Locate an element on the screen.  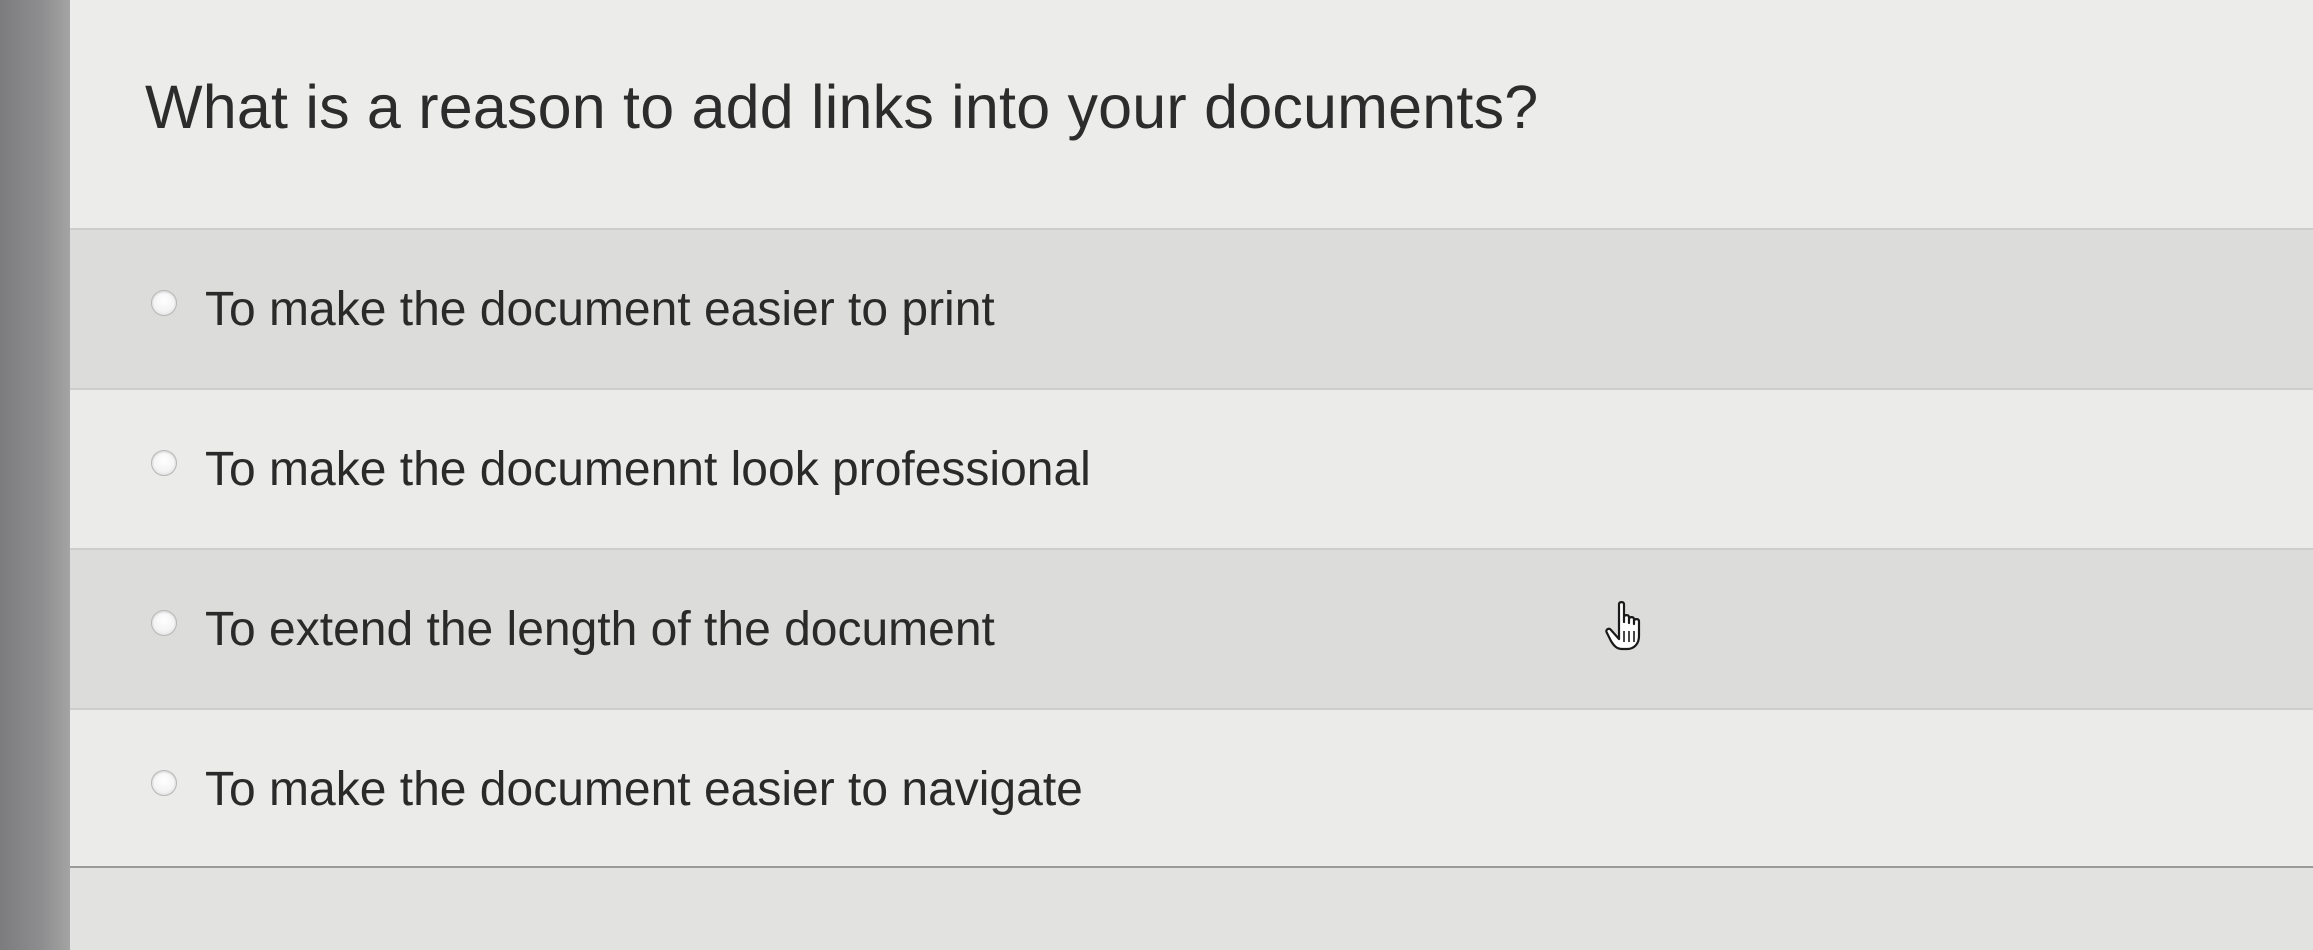
page-footer-area is located at coordinates (1191, 909).